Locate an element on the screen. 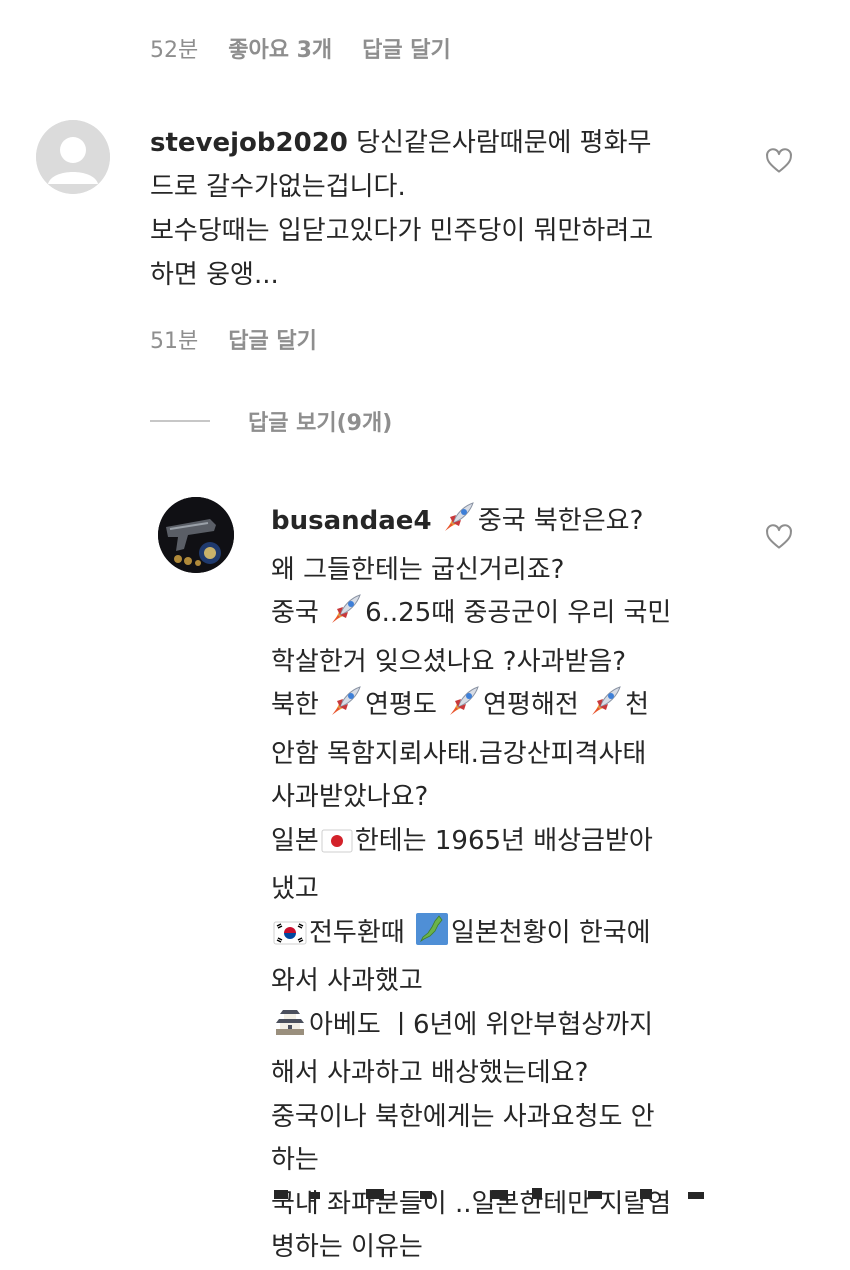  profile-photo is located at coordinates (196, 535).